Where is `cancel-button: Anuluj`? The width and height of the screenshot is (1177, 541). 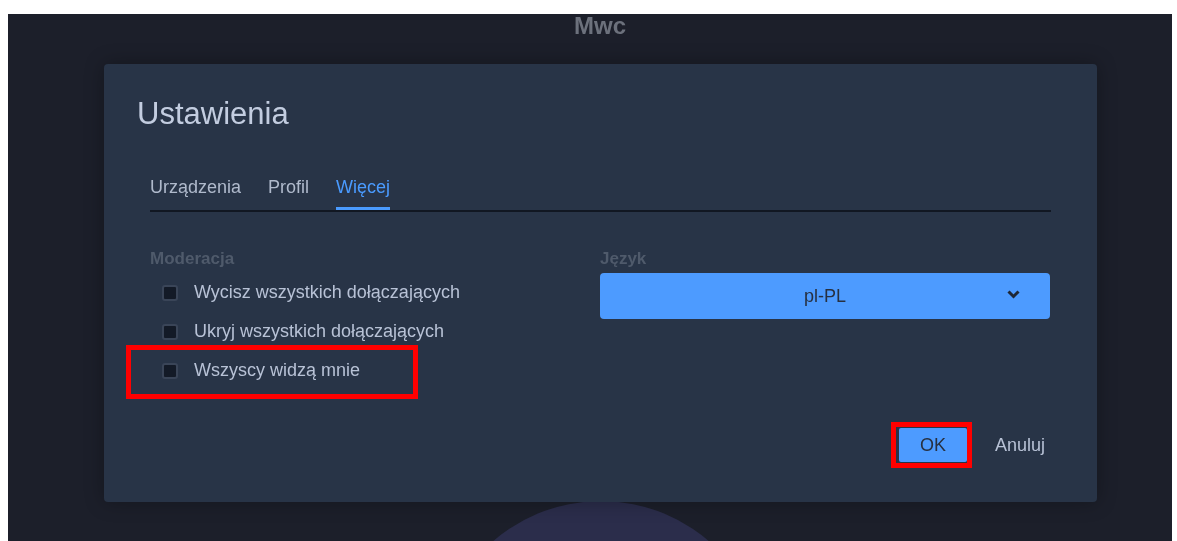
cancel-button: Anuluj is located at coordinates (1019, 445).